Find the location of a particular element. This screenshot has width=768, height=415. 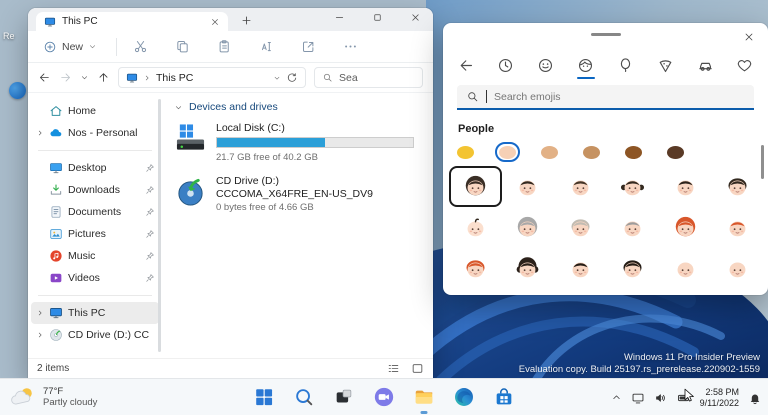

sidebar-item-pictures: Pictures is located at coordinates (95, 234).